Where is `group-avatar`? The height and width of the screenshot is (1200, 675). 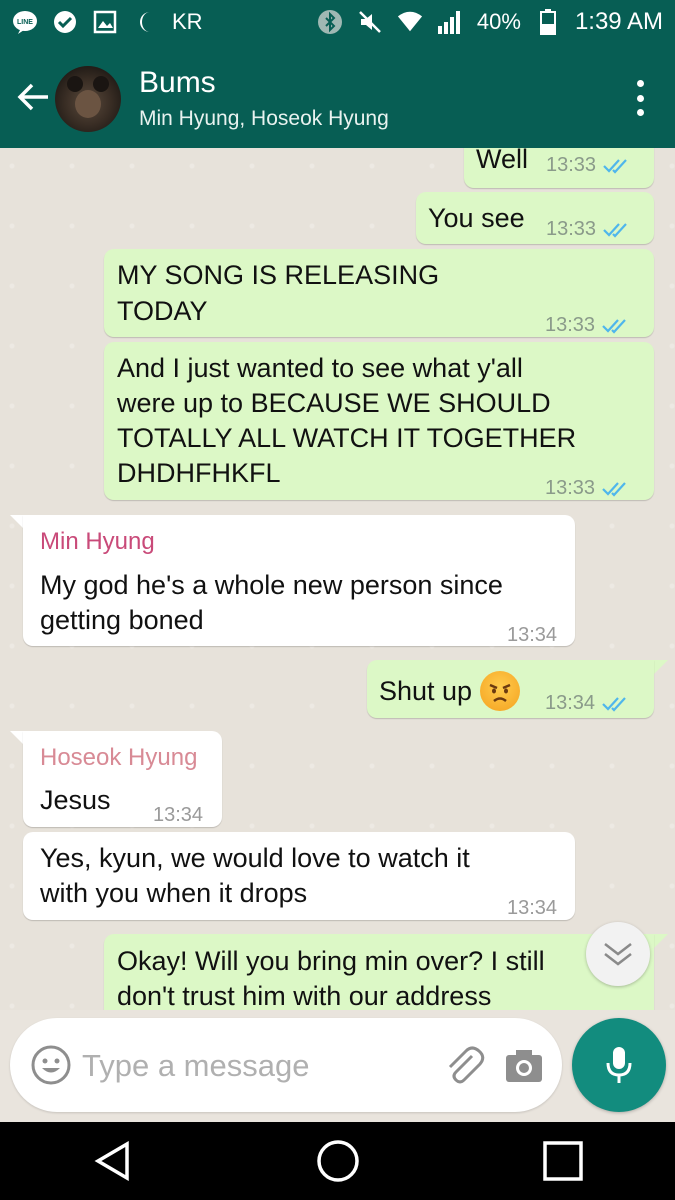 group-avatar is located at coordinates (88, 99).